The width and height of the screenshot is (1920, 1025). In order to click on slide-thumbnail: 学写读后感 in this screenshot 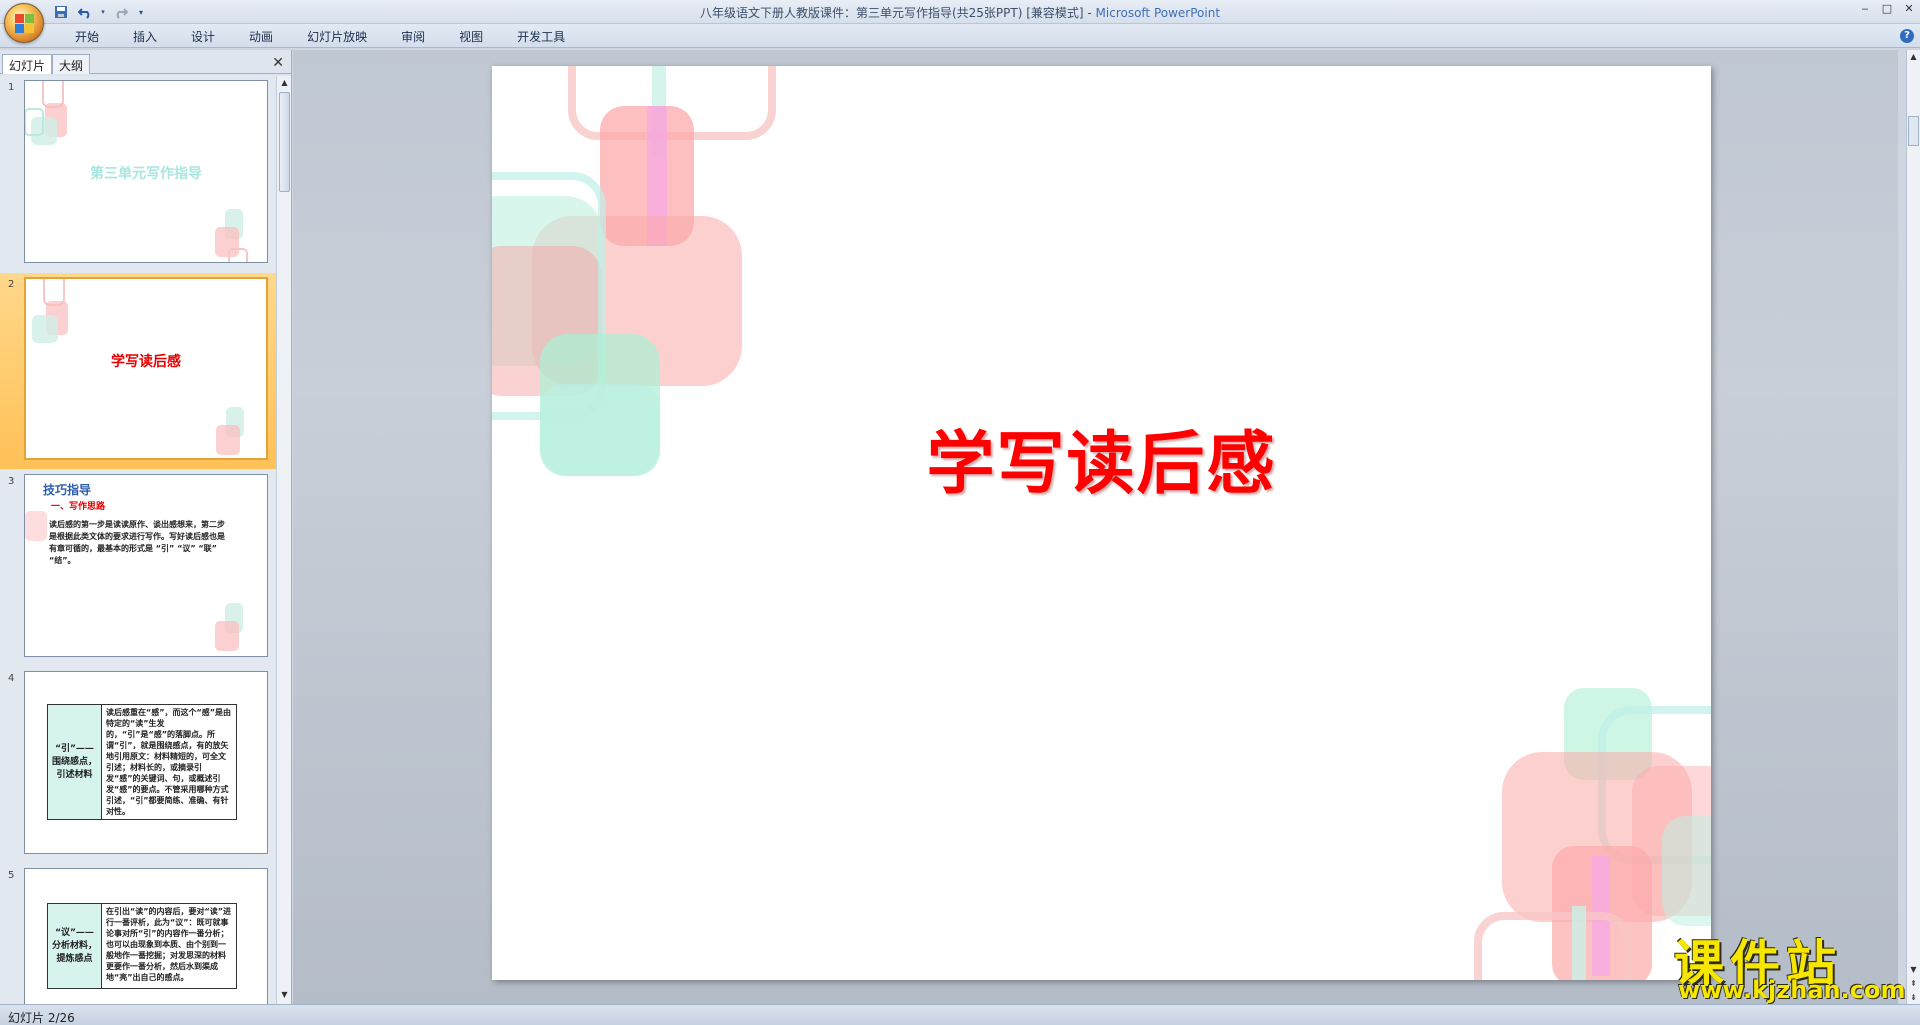, I will do `click(146, 368)`.